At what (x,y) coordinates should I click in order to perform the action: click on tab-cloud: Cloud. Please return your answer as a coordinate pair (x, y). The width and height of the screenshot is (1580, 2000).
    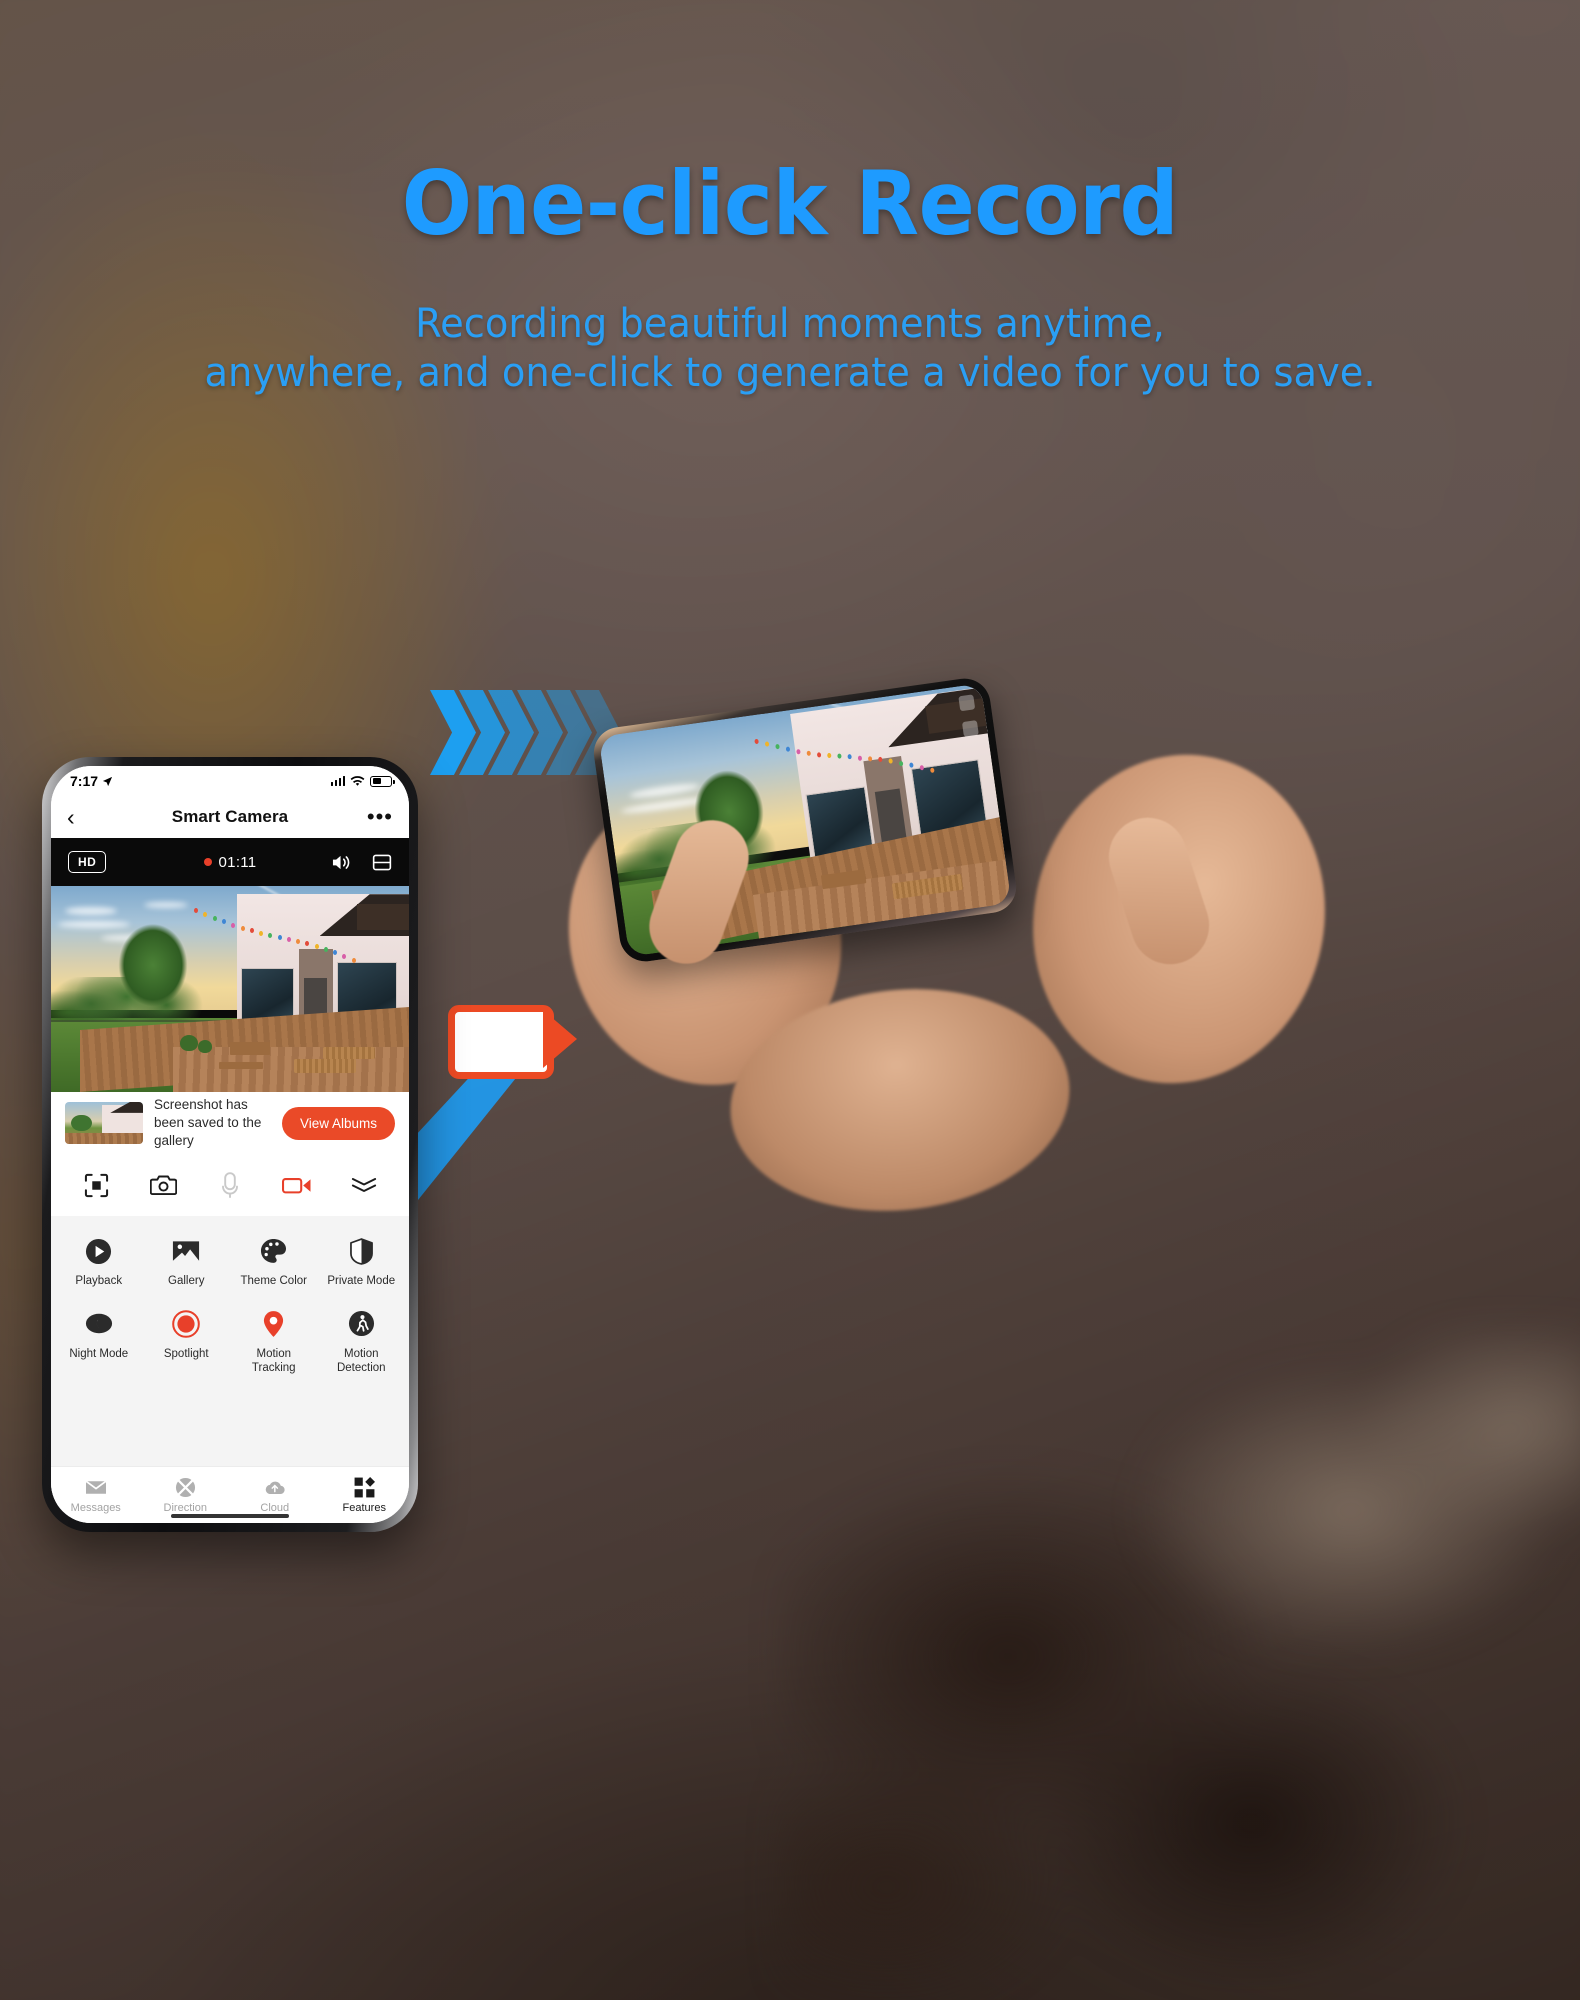
    Looking at the image, I should click on (275, 1495).